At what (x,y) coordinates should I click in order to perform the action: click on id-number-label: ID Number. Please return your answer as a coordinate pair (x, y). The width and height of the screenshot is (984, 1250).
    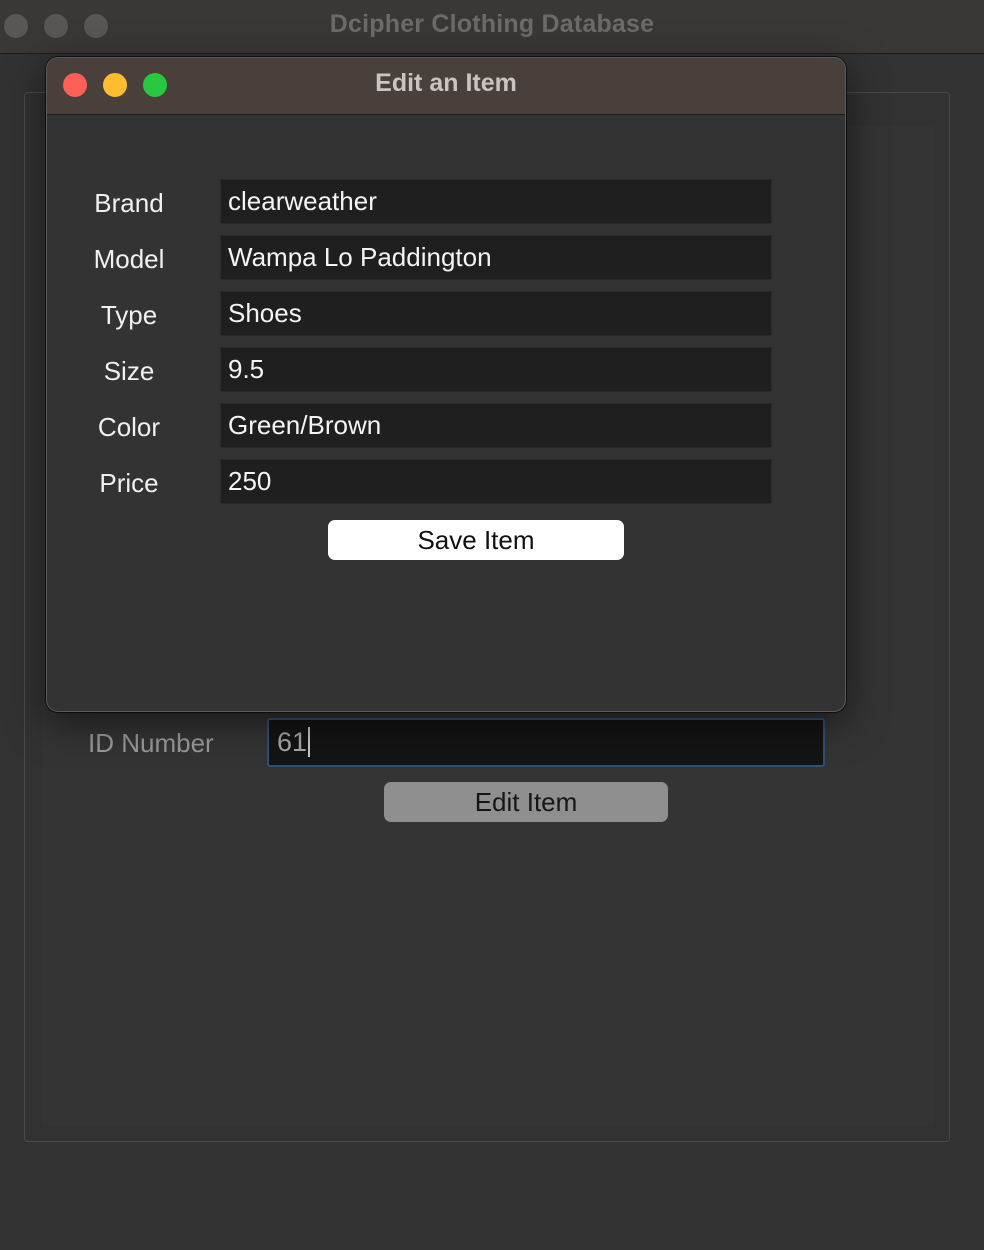
    Looking at the image, I should click on (151, 743).